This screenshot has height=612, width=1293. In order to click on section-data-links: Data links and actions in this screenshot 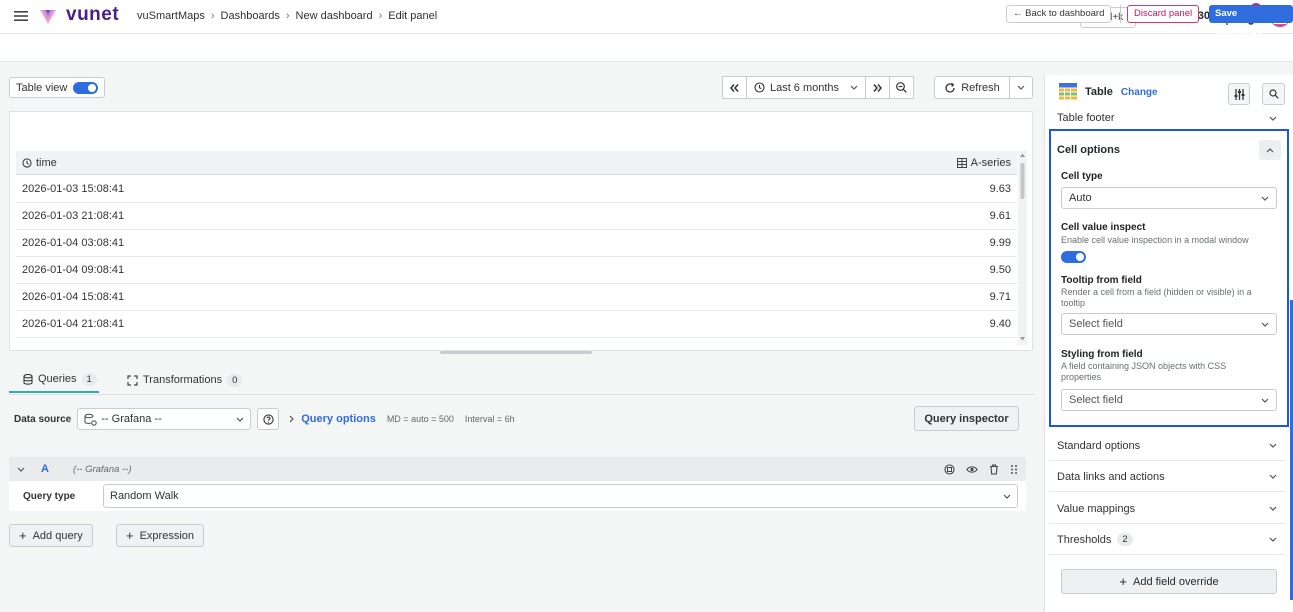, I will do `click(1167, 477)`.